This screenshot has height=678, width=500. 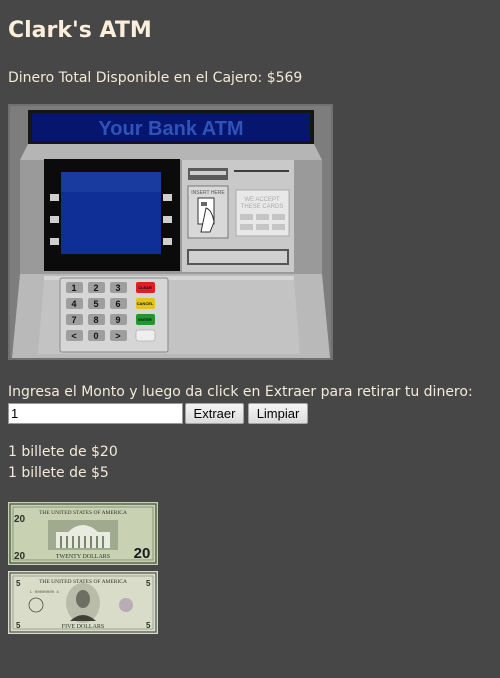 I want to click on key-cancel: CANCEL, so click(x=145, y=303).